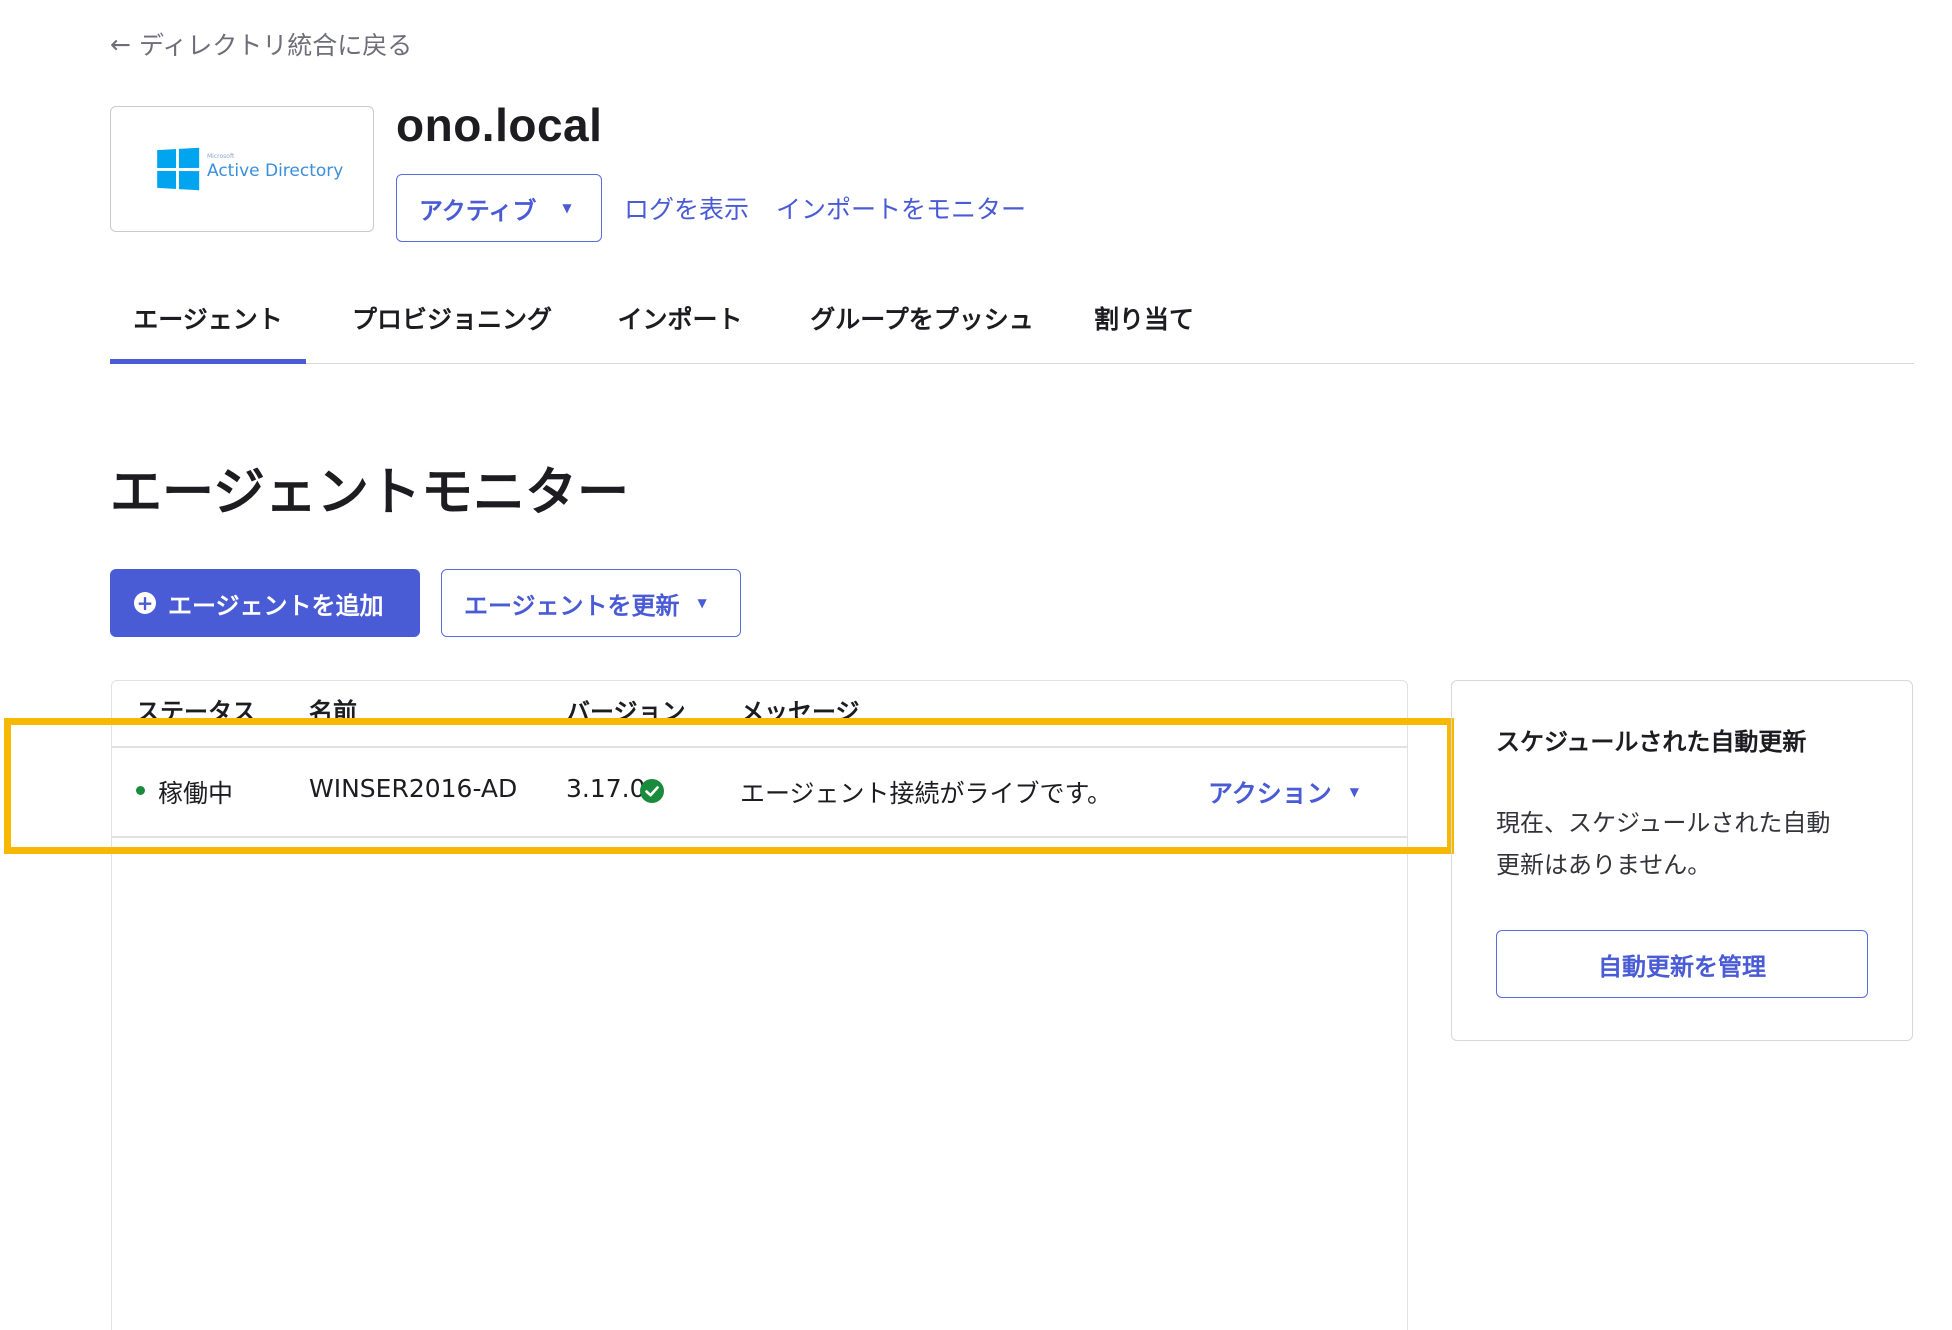  I want to click on tab-assignments: 割り当て, so click(1144, 332).